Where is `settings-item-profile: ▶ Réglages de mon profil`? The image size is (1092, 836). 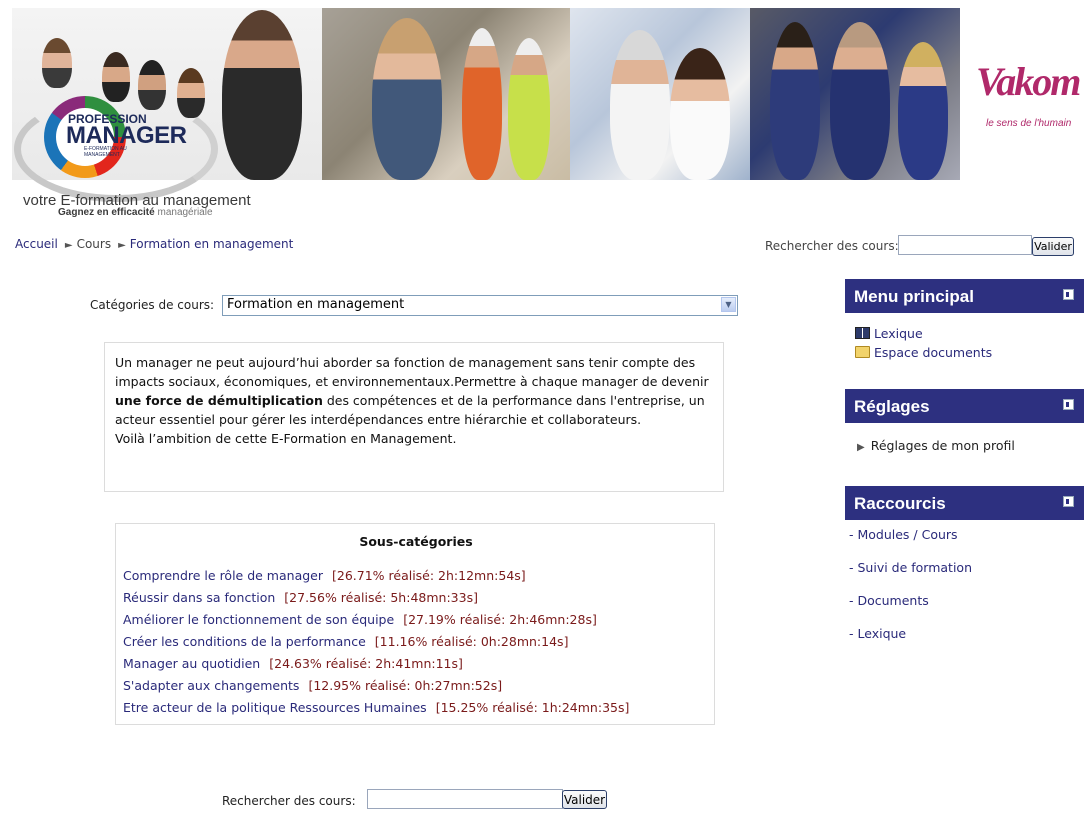
settings-item-profile: ▶ Réglages de mon profil is located at coordinates (936, 445).